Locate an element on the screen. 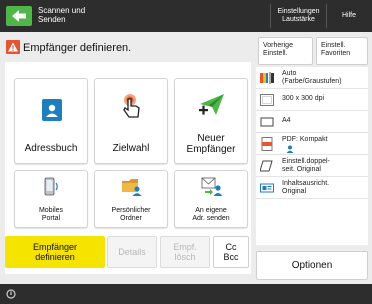 This screenshot has height=304, width=372. file-format-setting: PDF: Kompakt is located at coordinates (312, 144).